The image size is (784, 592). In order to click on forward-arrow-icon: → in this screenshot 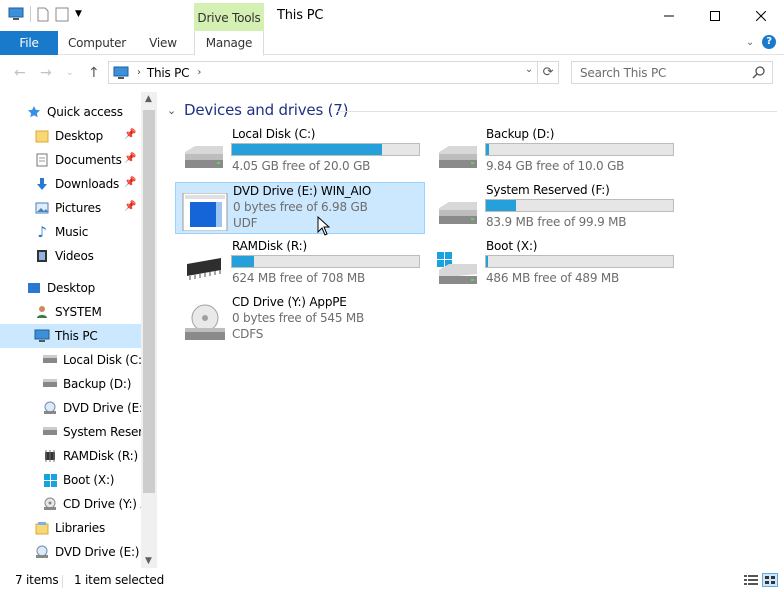, I will do `click(46, 73)`.